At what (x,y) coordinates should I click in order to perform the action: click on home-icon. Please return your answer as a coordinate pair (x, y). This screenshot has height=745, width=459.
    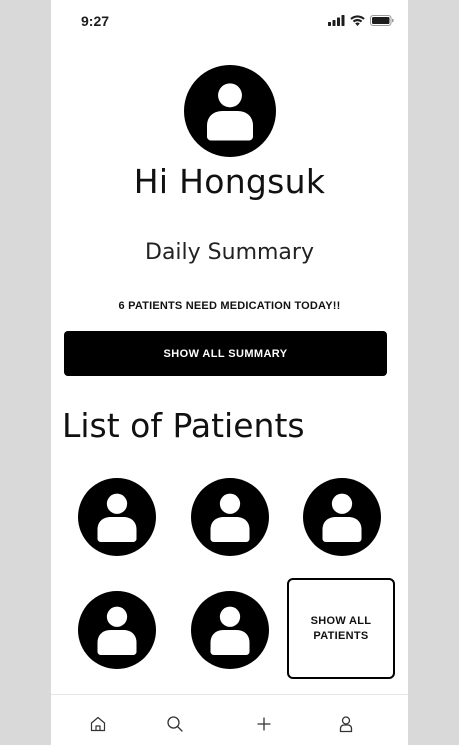
    Looking at the image, I should click on (98, 724).